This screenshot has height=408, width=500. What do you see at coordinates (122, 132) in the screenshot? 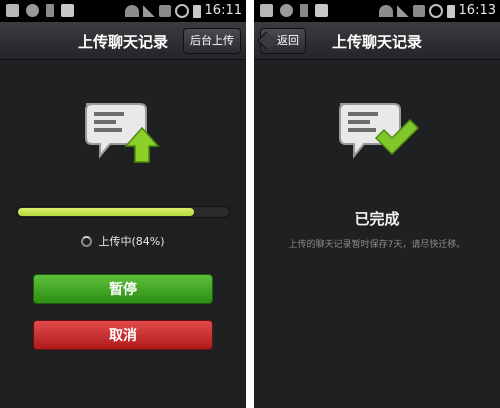
I see `chat-upload-icon` at bounding box center [122, 132].